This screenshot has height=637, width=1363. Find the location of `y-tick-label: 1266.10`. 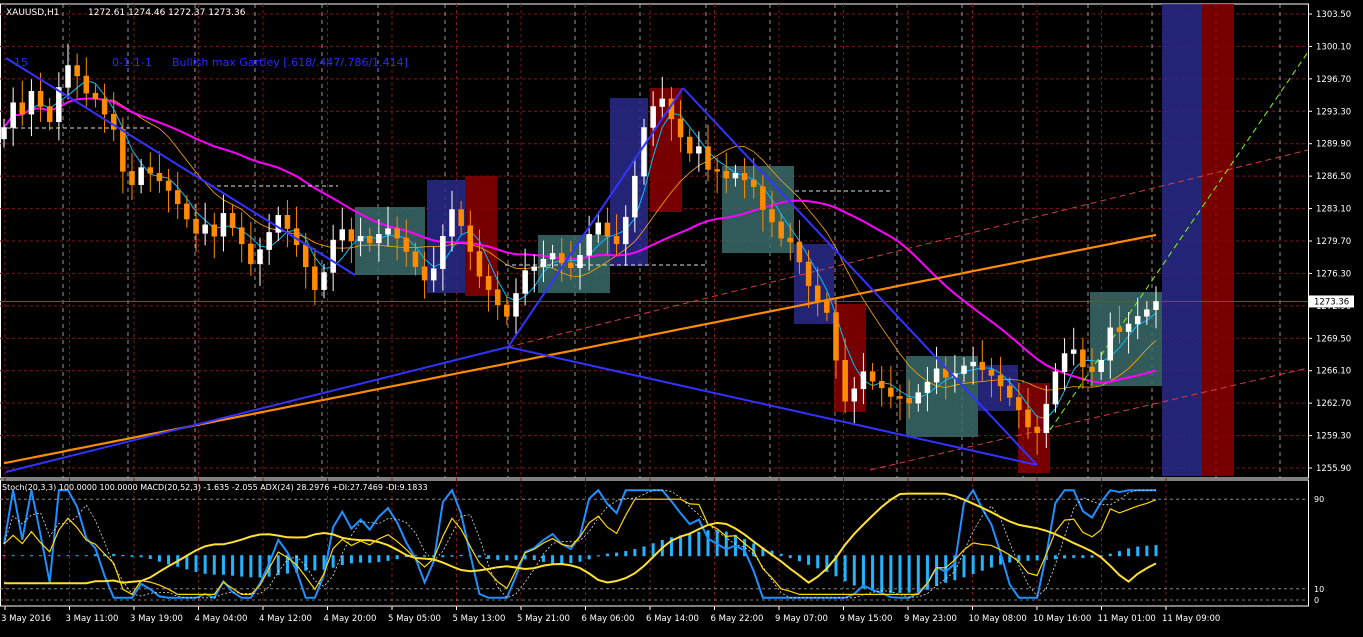

y-tick-label: 1266.10 is located at coordinates (1333, 372).